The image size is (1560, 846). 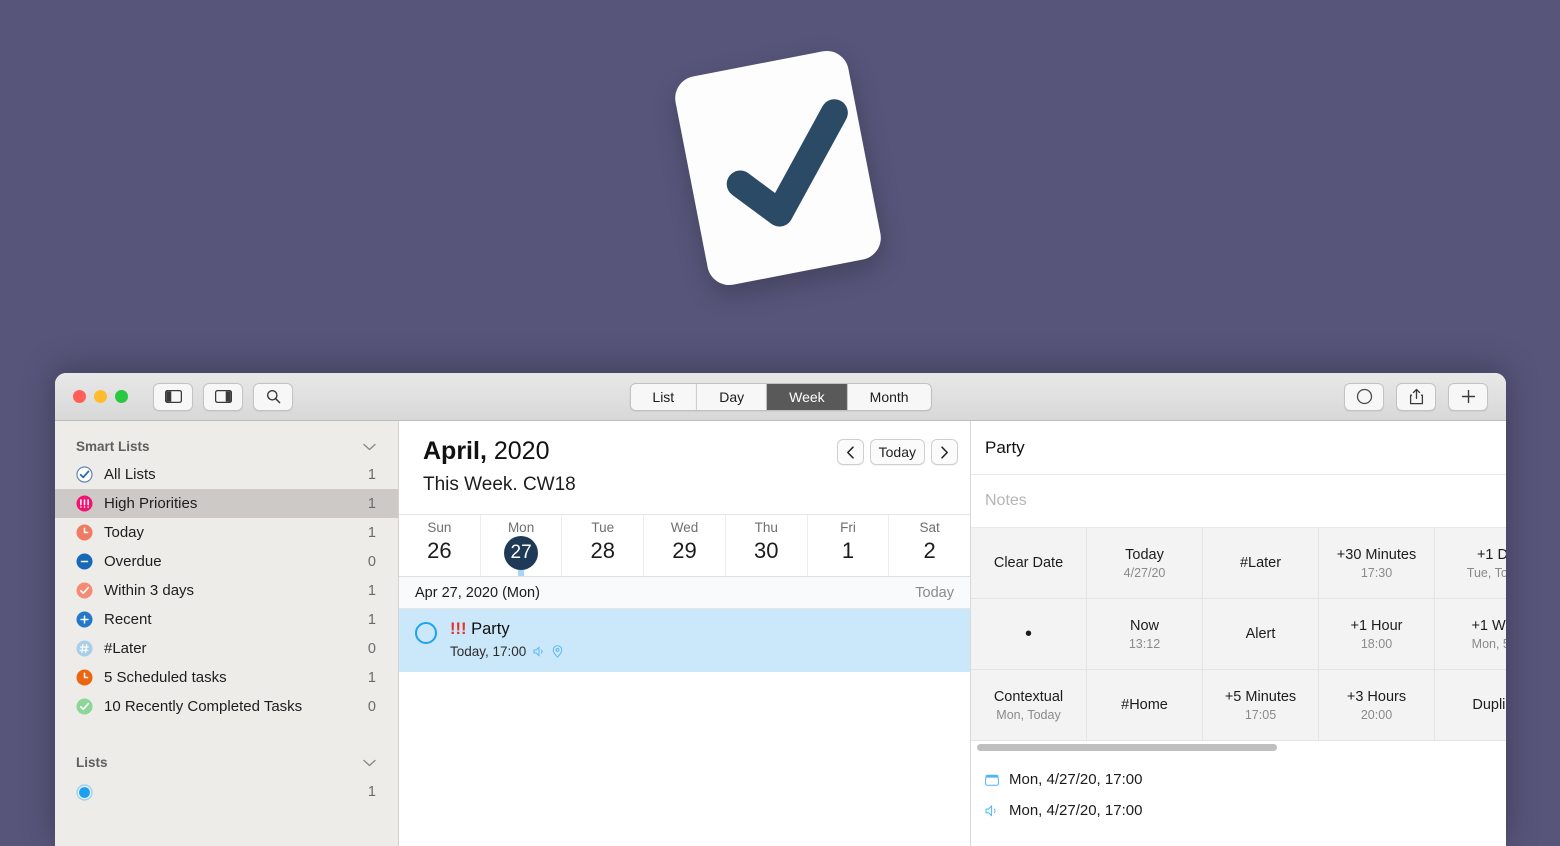 I want to click on quick-action-label: #Later, so click(x=1260, y=563).